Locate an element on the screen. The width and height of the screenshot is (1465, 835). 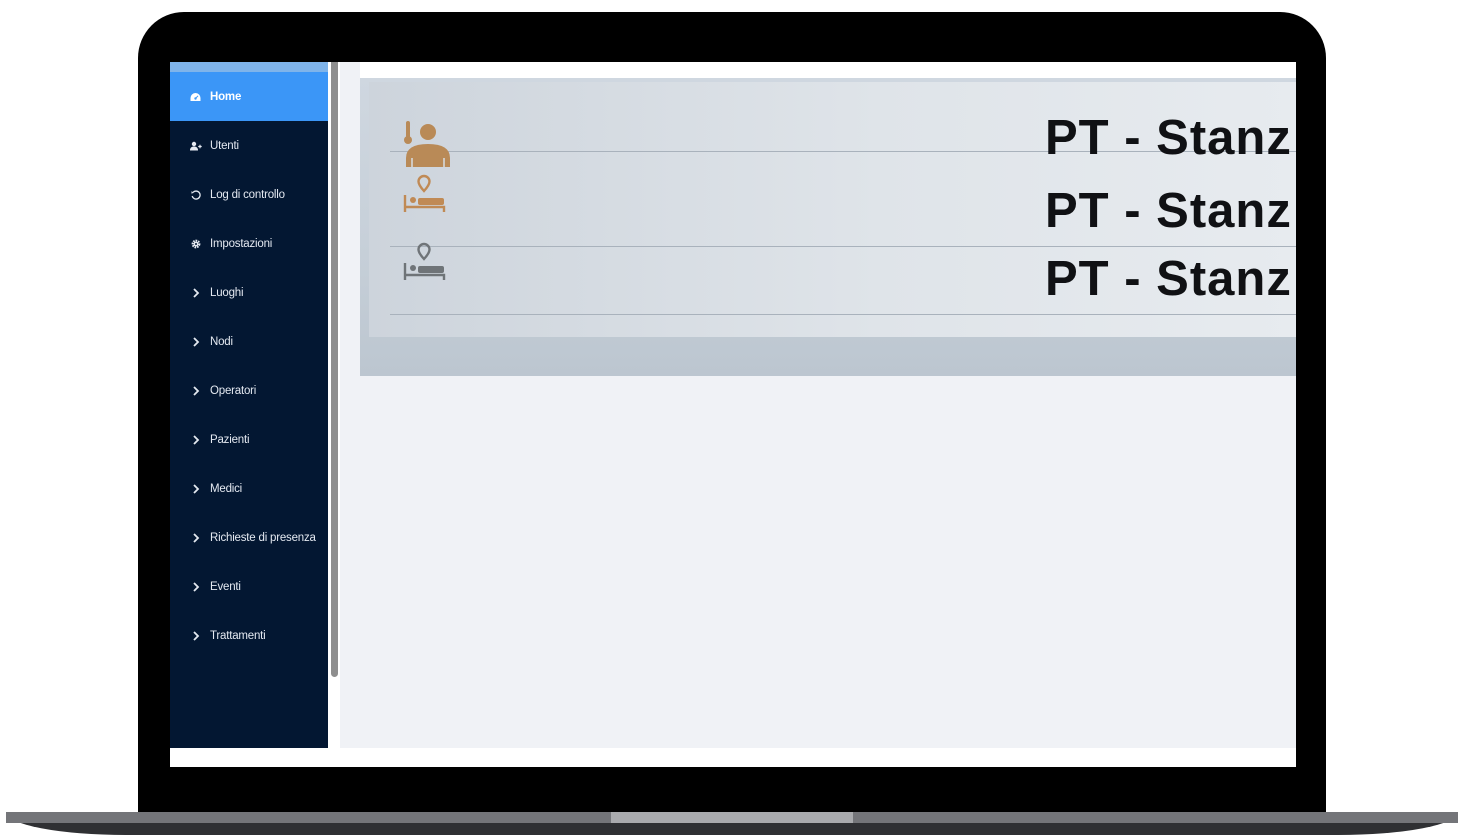
sidebar-item-label: Utenti is located at coordinates (224, 145).